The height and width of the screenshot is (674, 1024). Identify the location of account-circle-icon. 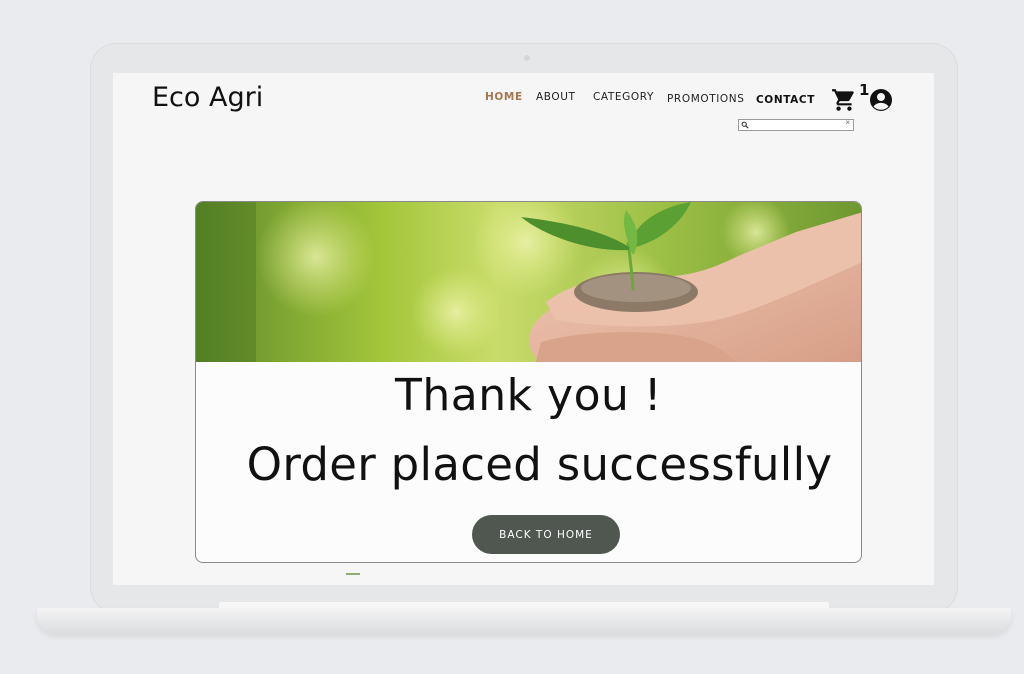
(881, 100).